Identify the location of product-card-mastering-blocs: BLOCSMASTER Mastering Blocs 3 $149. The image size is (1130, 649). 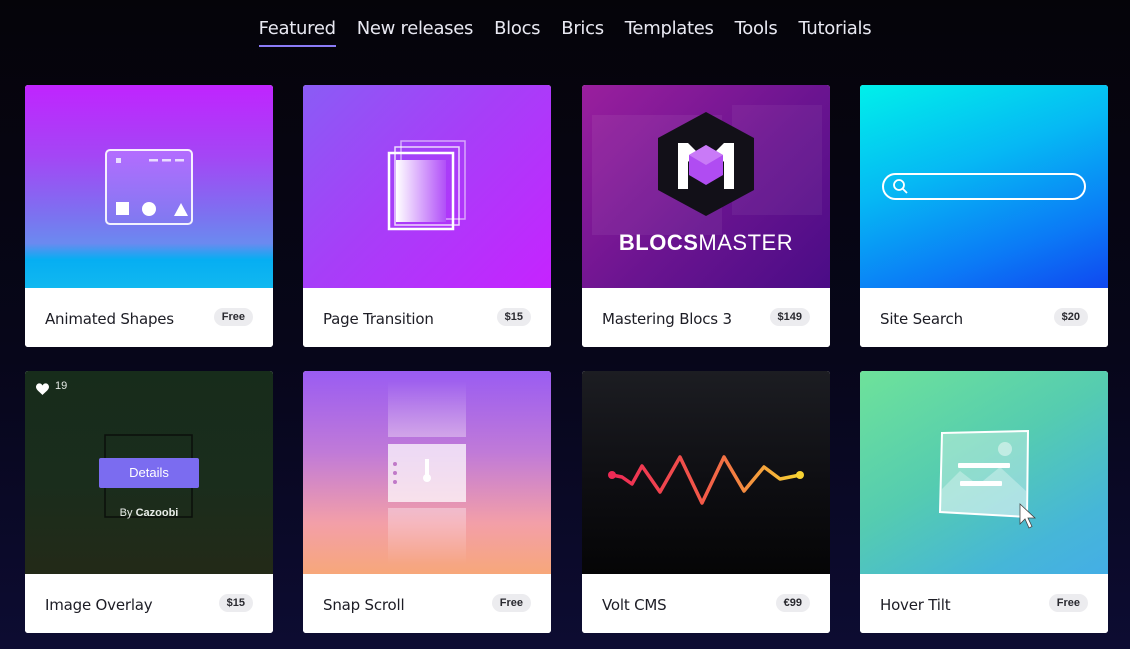
(706, 216).